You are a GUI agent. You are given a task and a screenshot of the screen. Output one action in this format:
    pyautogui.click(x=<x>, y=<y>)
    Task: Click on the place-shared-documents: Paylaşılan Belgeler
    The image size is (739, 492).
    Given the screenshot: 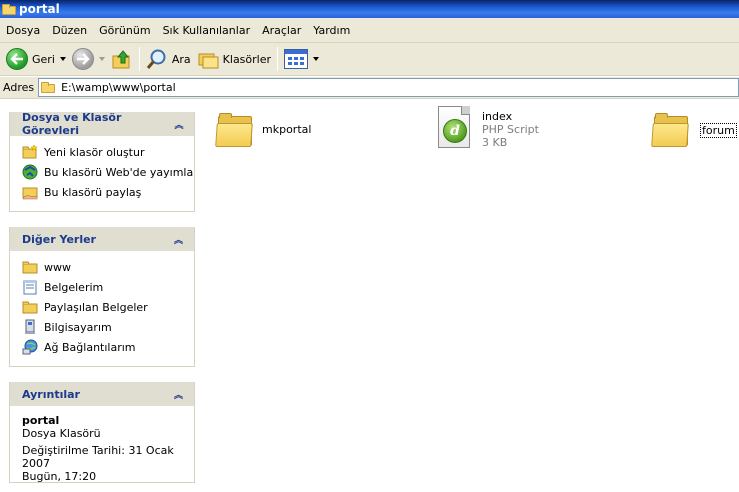 What is the action you would take?
    pyautogui.click(x=108, y=307)
    